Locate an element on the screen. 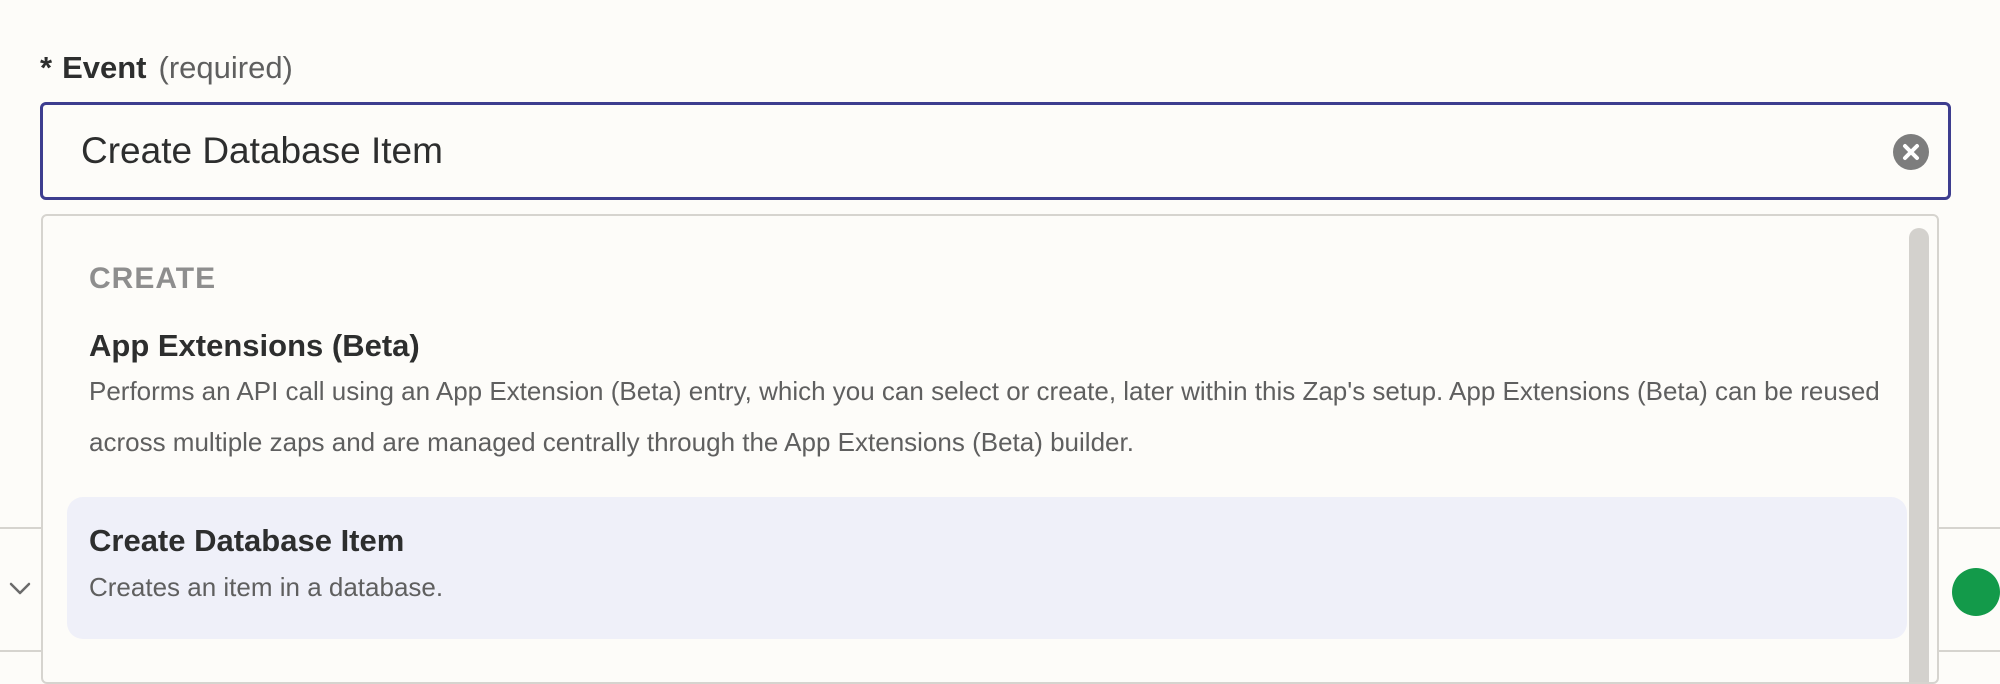 The image size is (2000, 684). scrollbar-thumb is located at coordinates (1919, 455).